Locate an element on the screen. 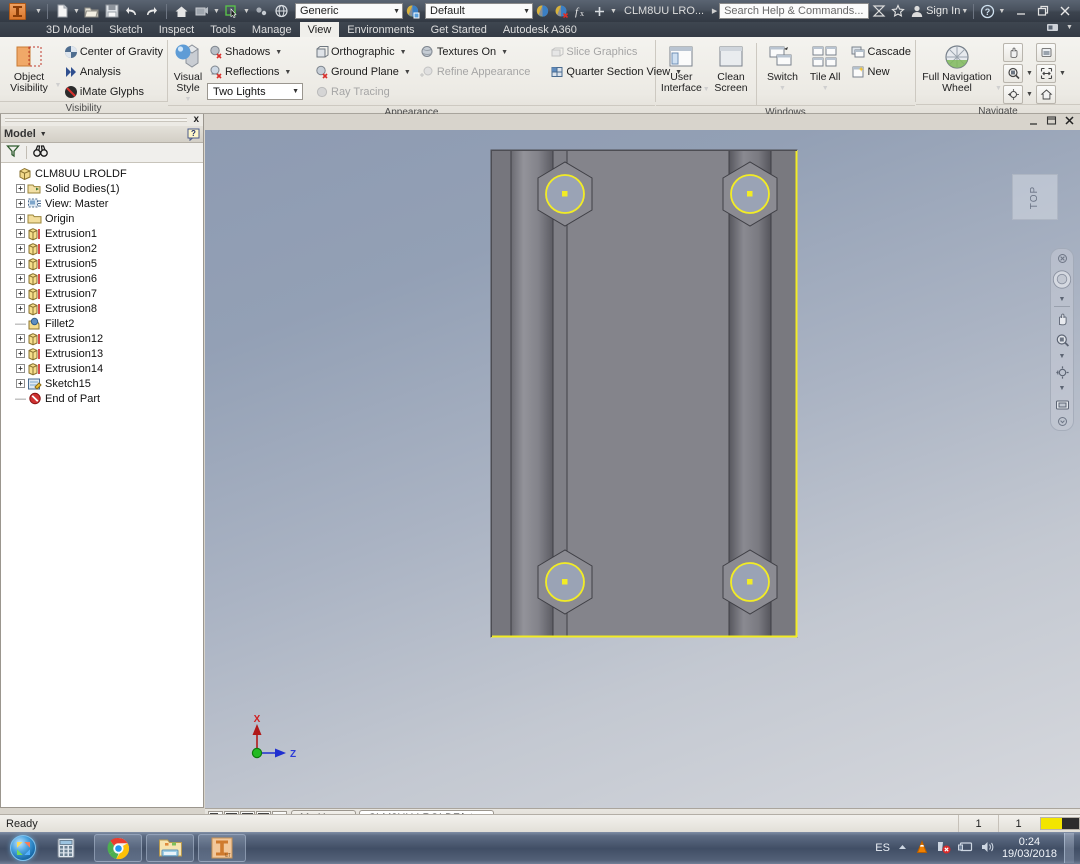 This screenshot has width=1080, height=864. shadows-chevron-down-icon: ▼ is located at coordinates (276, 52).